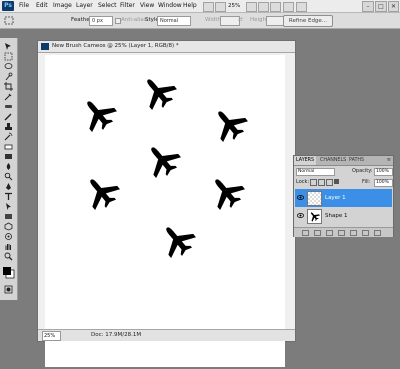  I want to click on bridge-icon, so click(208, 7).